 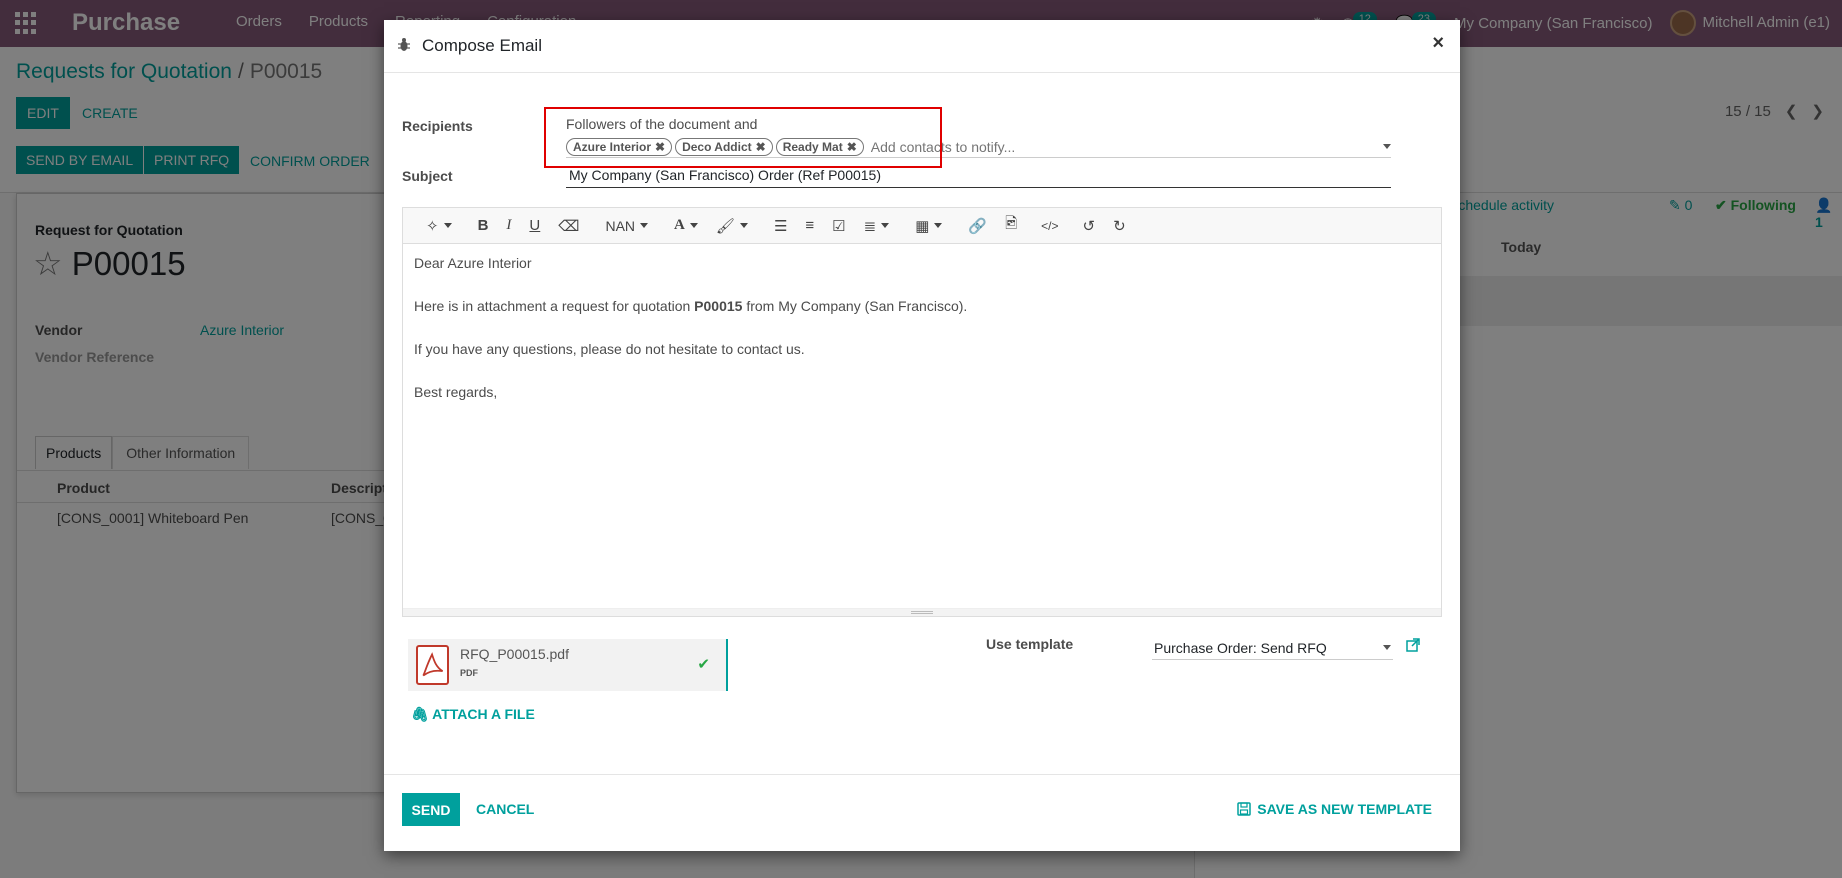 What do you see at coordinates (568, 665) in the screenshot?
I see `attachment-card: RFQ_P00015.pdf PDF ✔` at bounding box center [568, 665].